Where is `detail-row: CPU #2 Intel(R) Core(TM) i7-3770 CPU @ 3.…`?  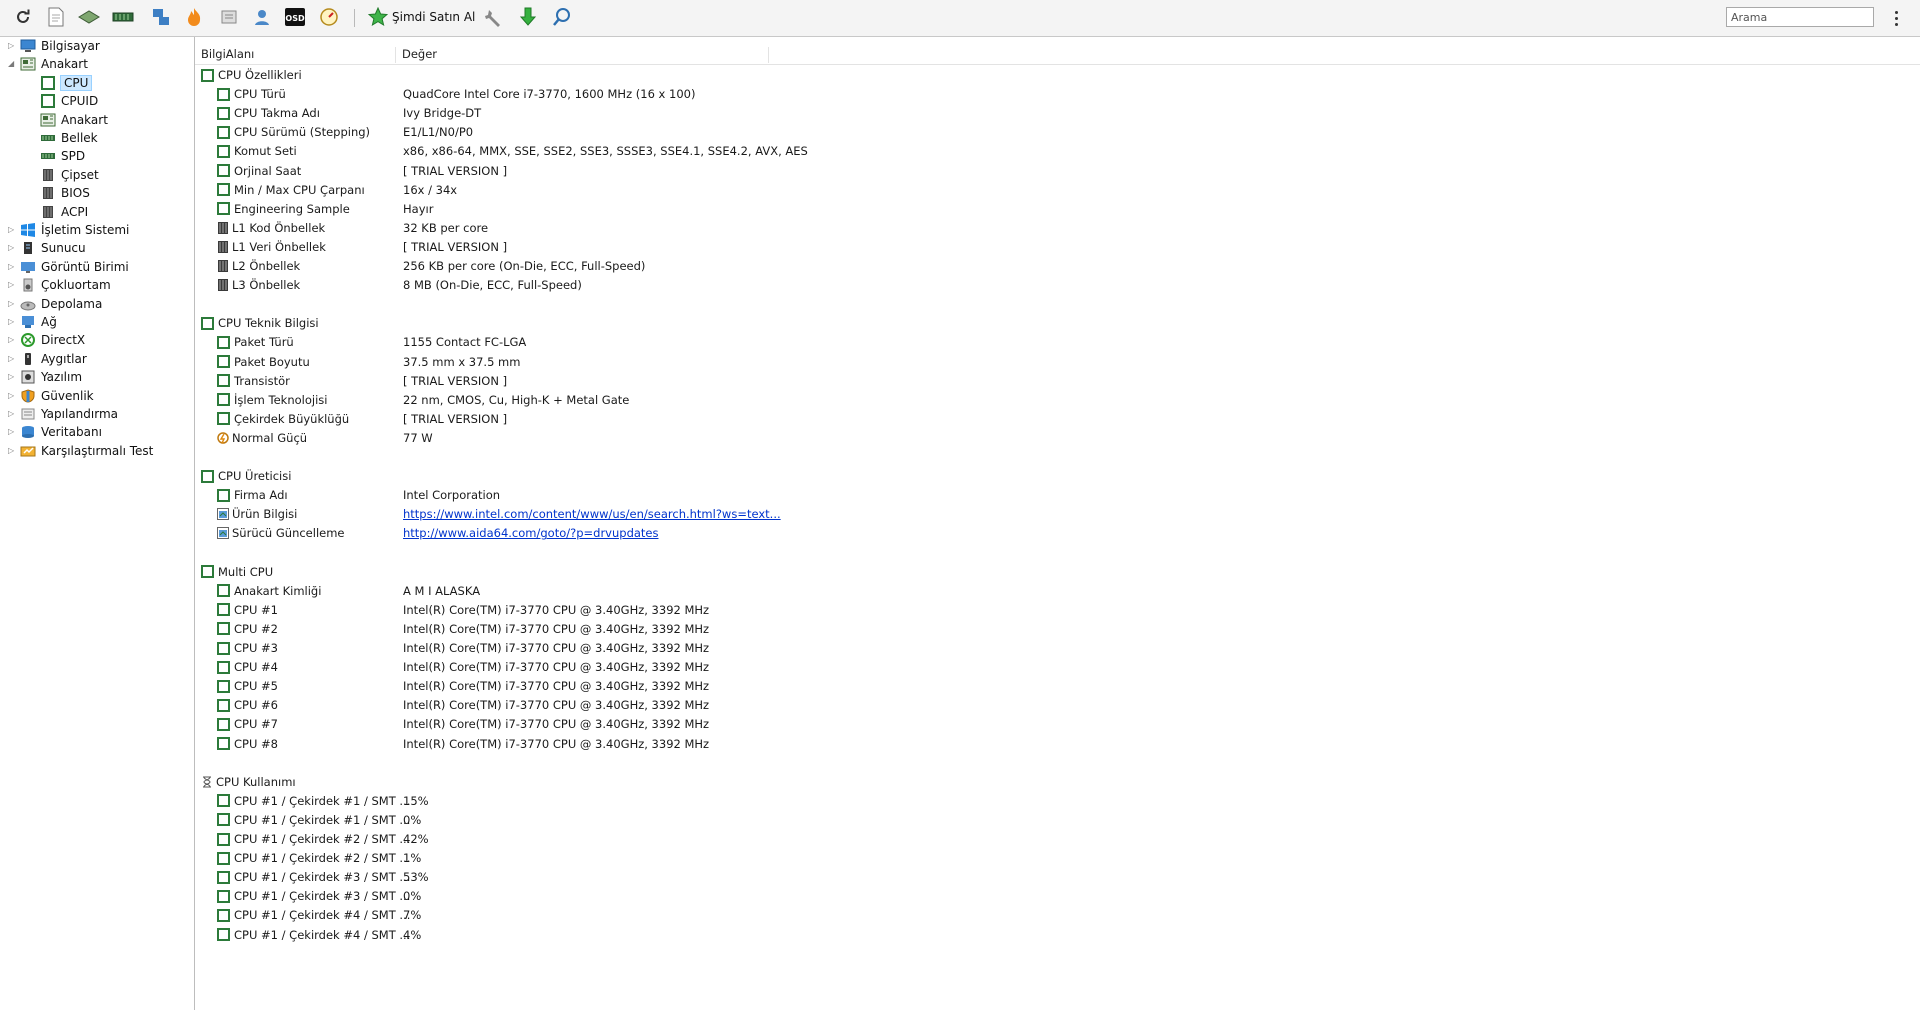 detail-row: CPU #2 Intel(R) Core(TM) i7-3770 CPU @ 3.… is located at coordinates (667, 629).